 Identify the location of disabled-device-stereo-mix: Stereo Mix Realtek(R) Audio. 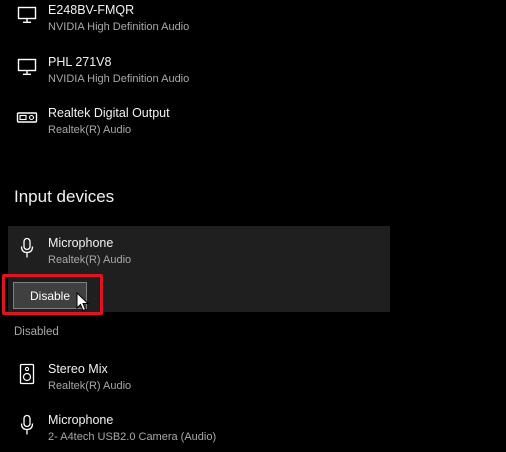
(204, 381).